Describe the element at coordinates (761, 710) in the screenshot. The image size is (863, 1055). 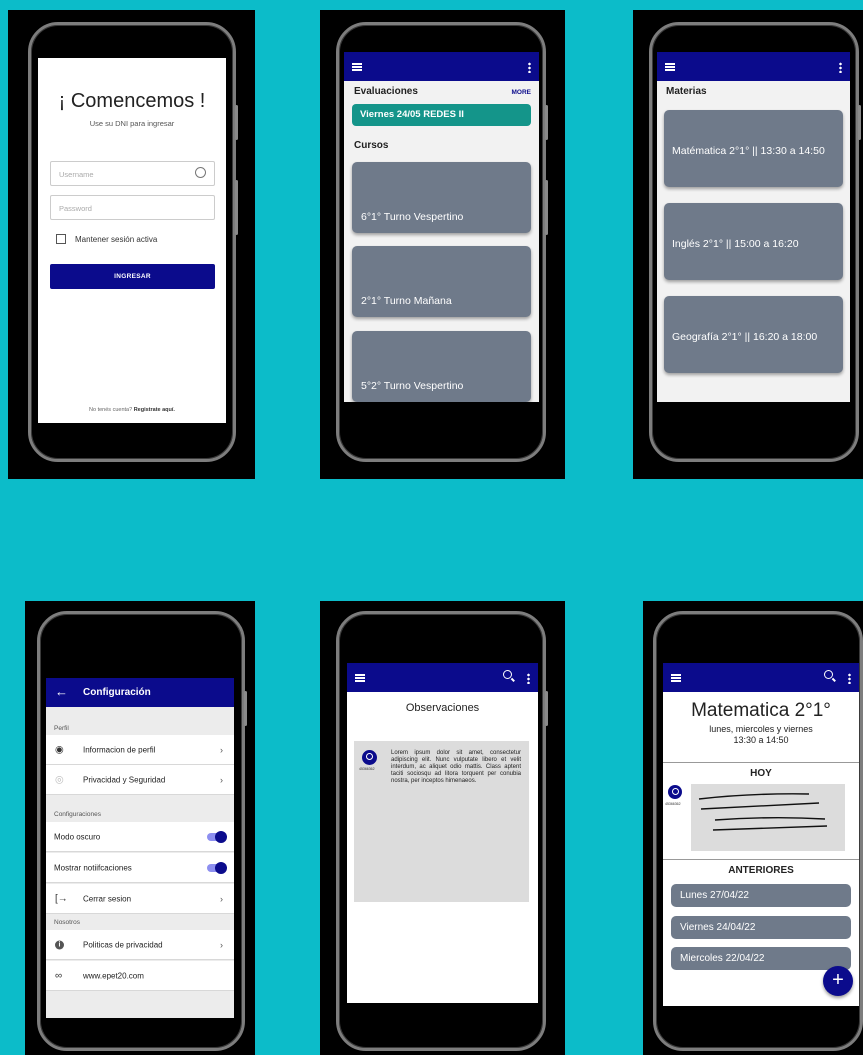
I see `detalle-title: Matematica 2°1°` at that location.